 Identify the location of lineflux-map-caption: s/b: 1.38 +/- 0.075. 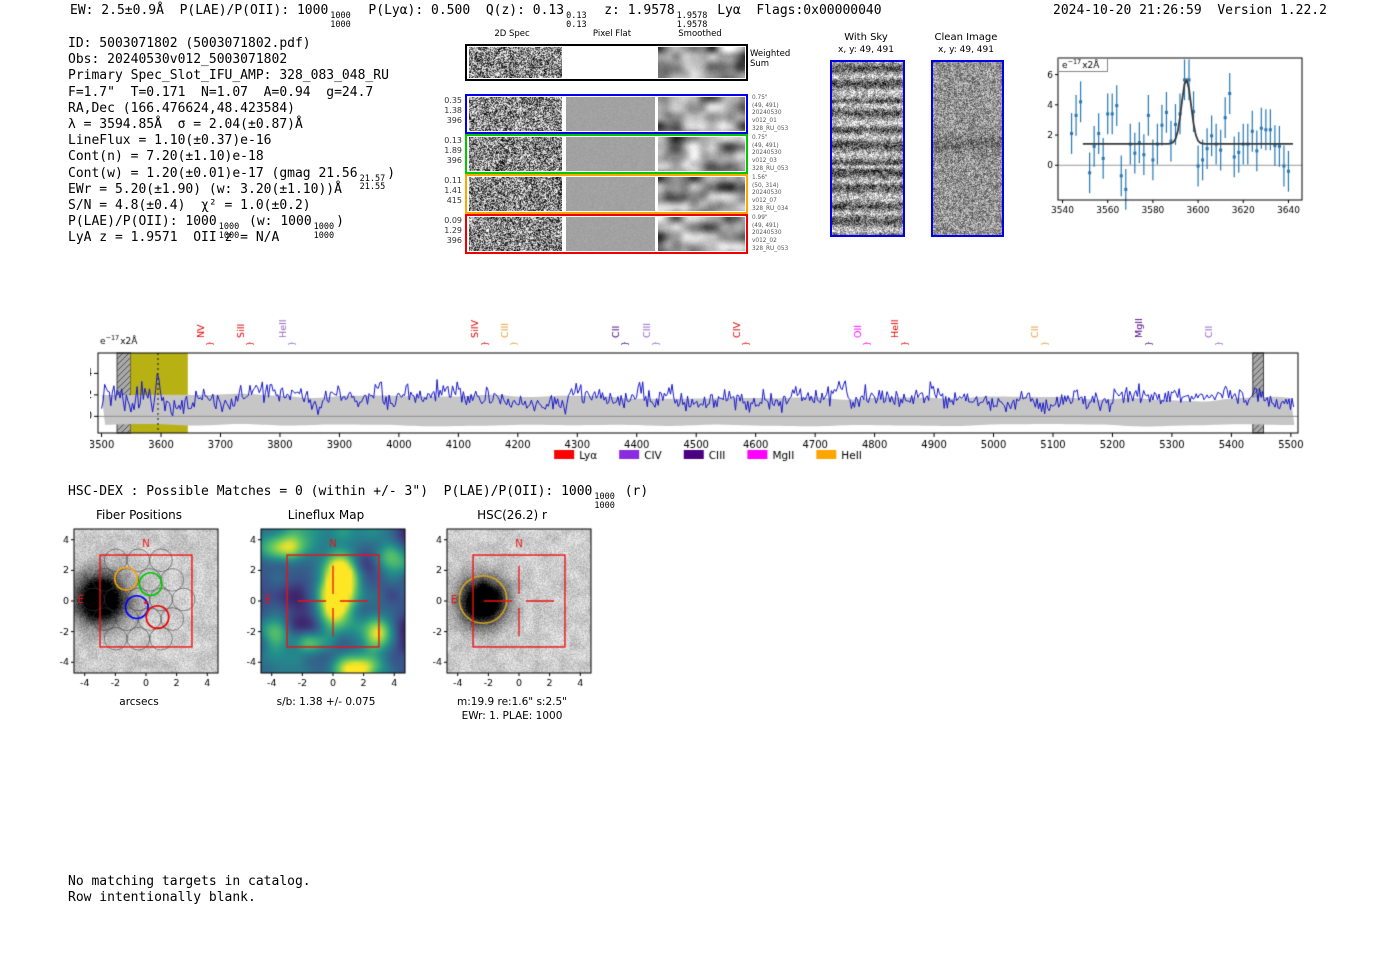
(326, 702).